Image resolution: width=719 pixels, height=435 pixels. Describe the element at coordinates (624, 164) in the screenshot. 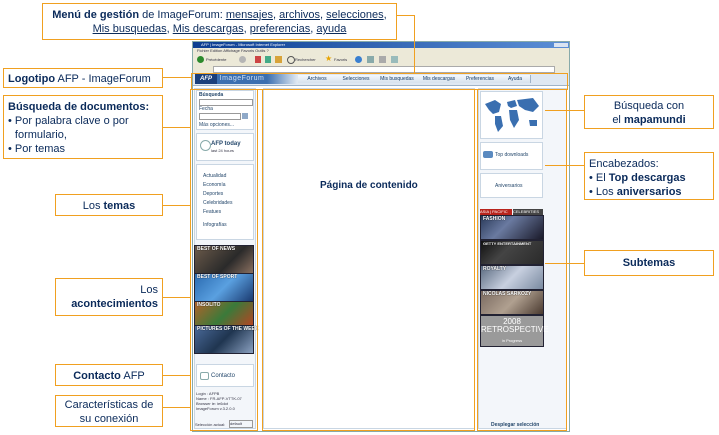

I see `callout-headers-title: Encabezados:` at that location.